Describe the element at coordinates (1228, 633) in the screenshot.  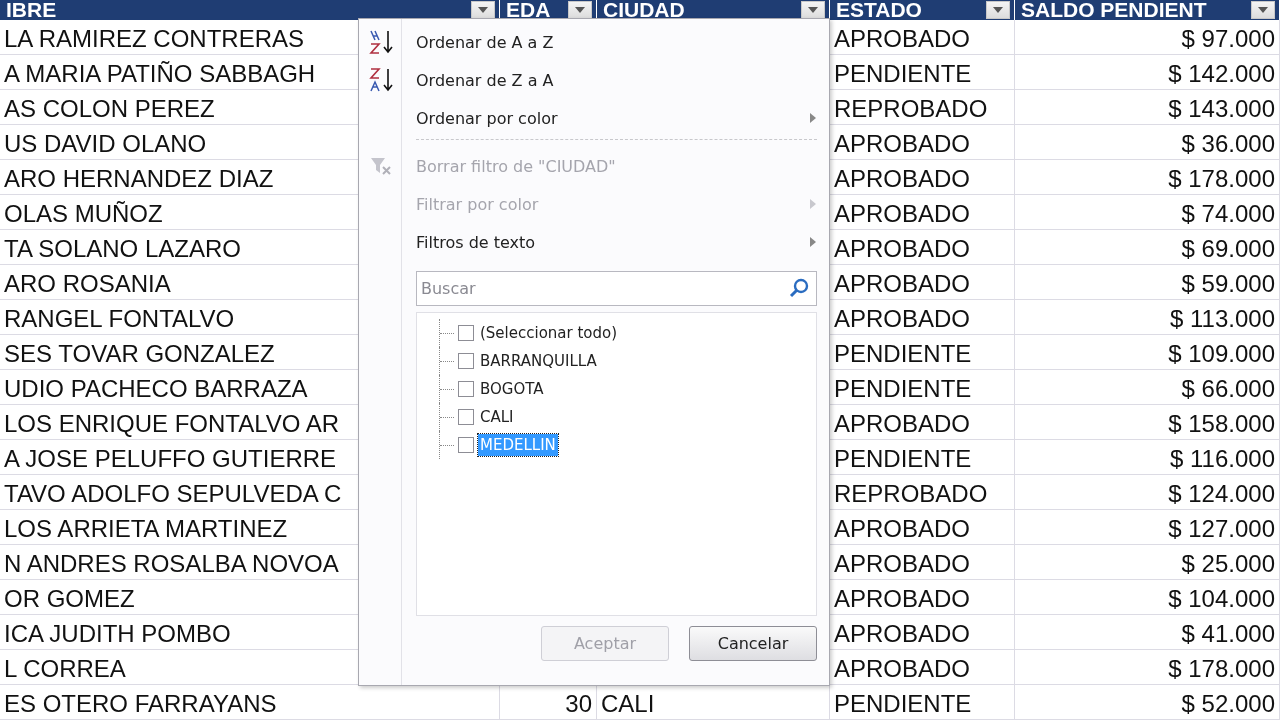
I see `table-cell: $ 41.000` at that location.